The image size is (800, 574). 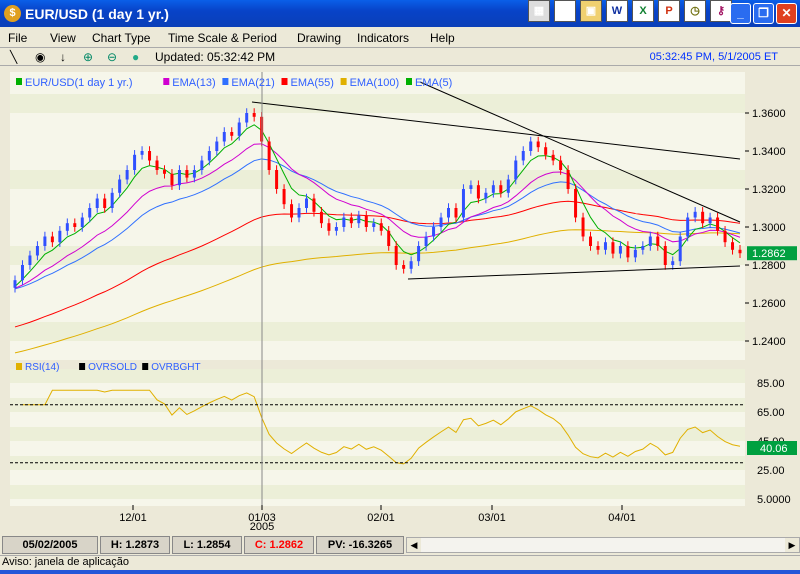 I want to click on quick-launch-tray: ▦ ▤ ▣ W X P ◷ ⚷, so click(x=630, y=12).